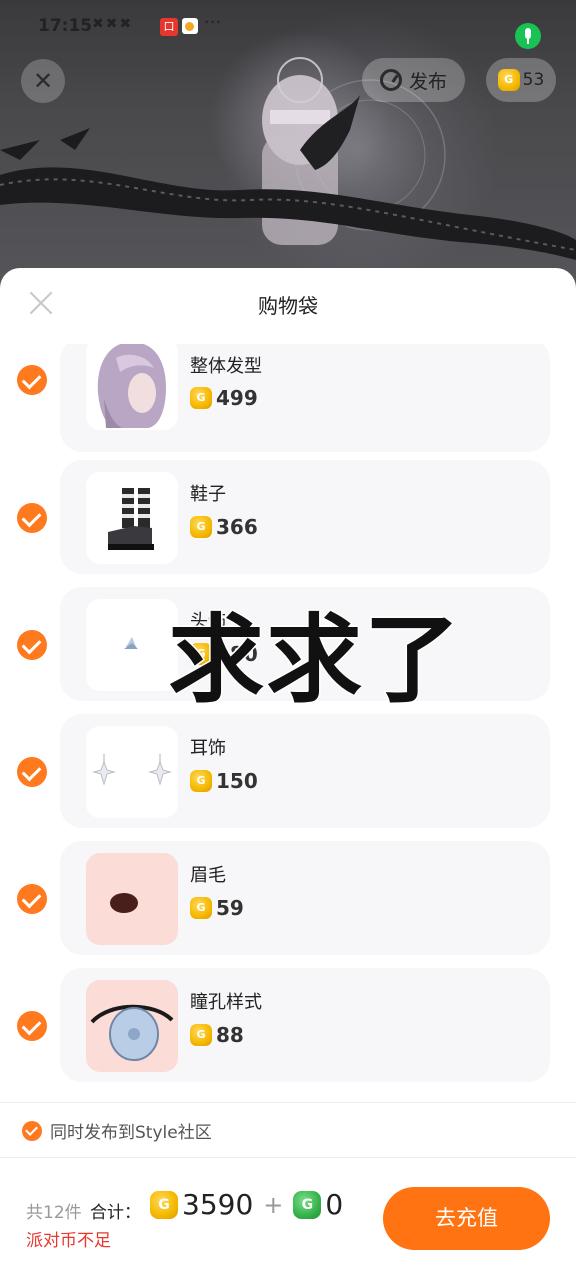 This screenshot has width=576, height=1280. I want to click on item-price-value: 366, so click(237, 527).